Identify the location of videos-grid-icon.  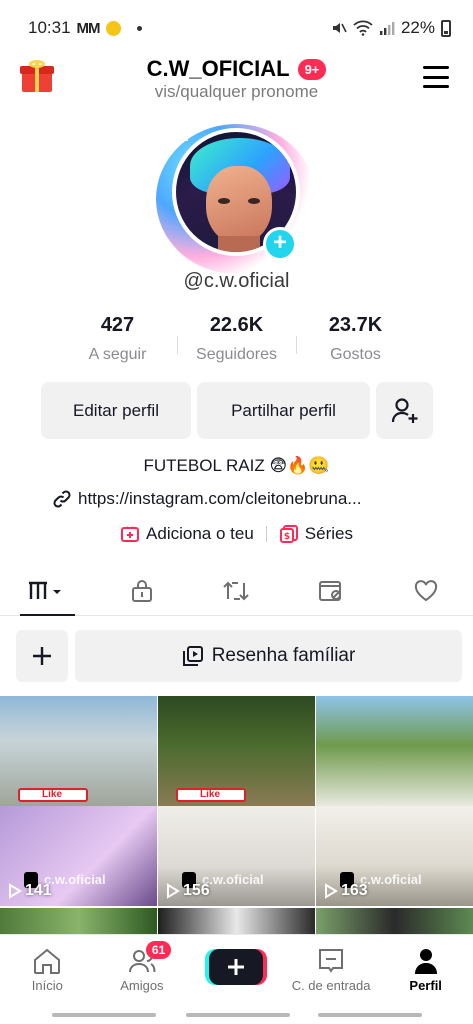
(45, 590).